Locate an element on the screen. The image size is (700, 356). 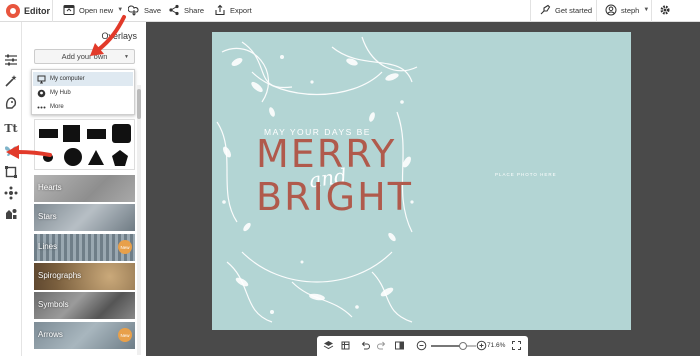
hub-icon is located at coordinates (41, 93).